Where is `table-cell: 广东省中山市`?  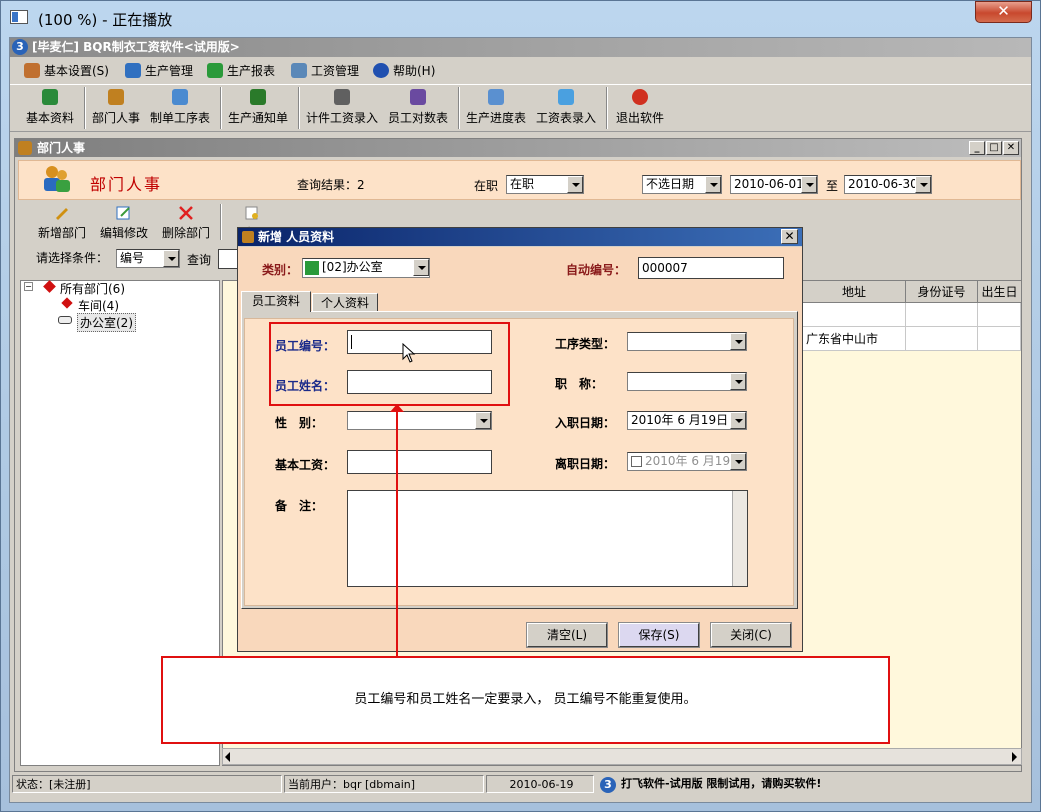 table-cell: 广东省中山市 is located at coordinates (854, 339).